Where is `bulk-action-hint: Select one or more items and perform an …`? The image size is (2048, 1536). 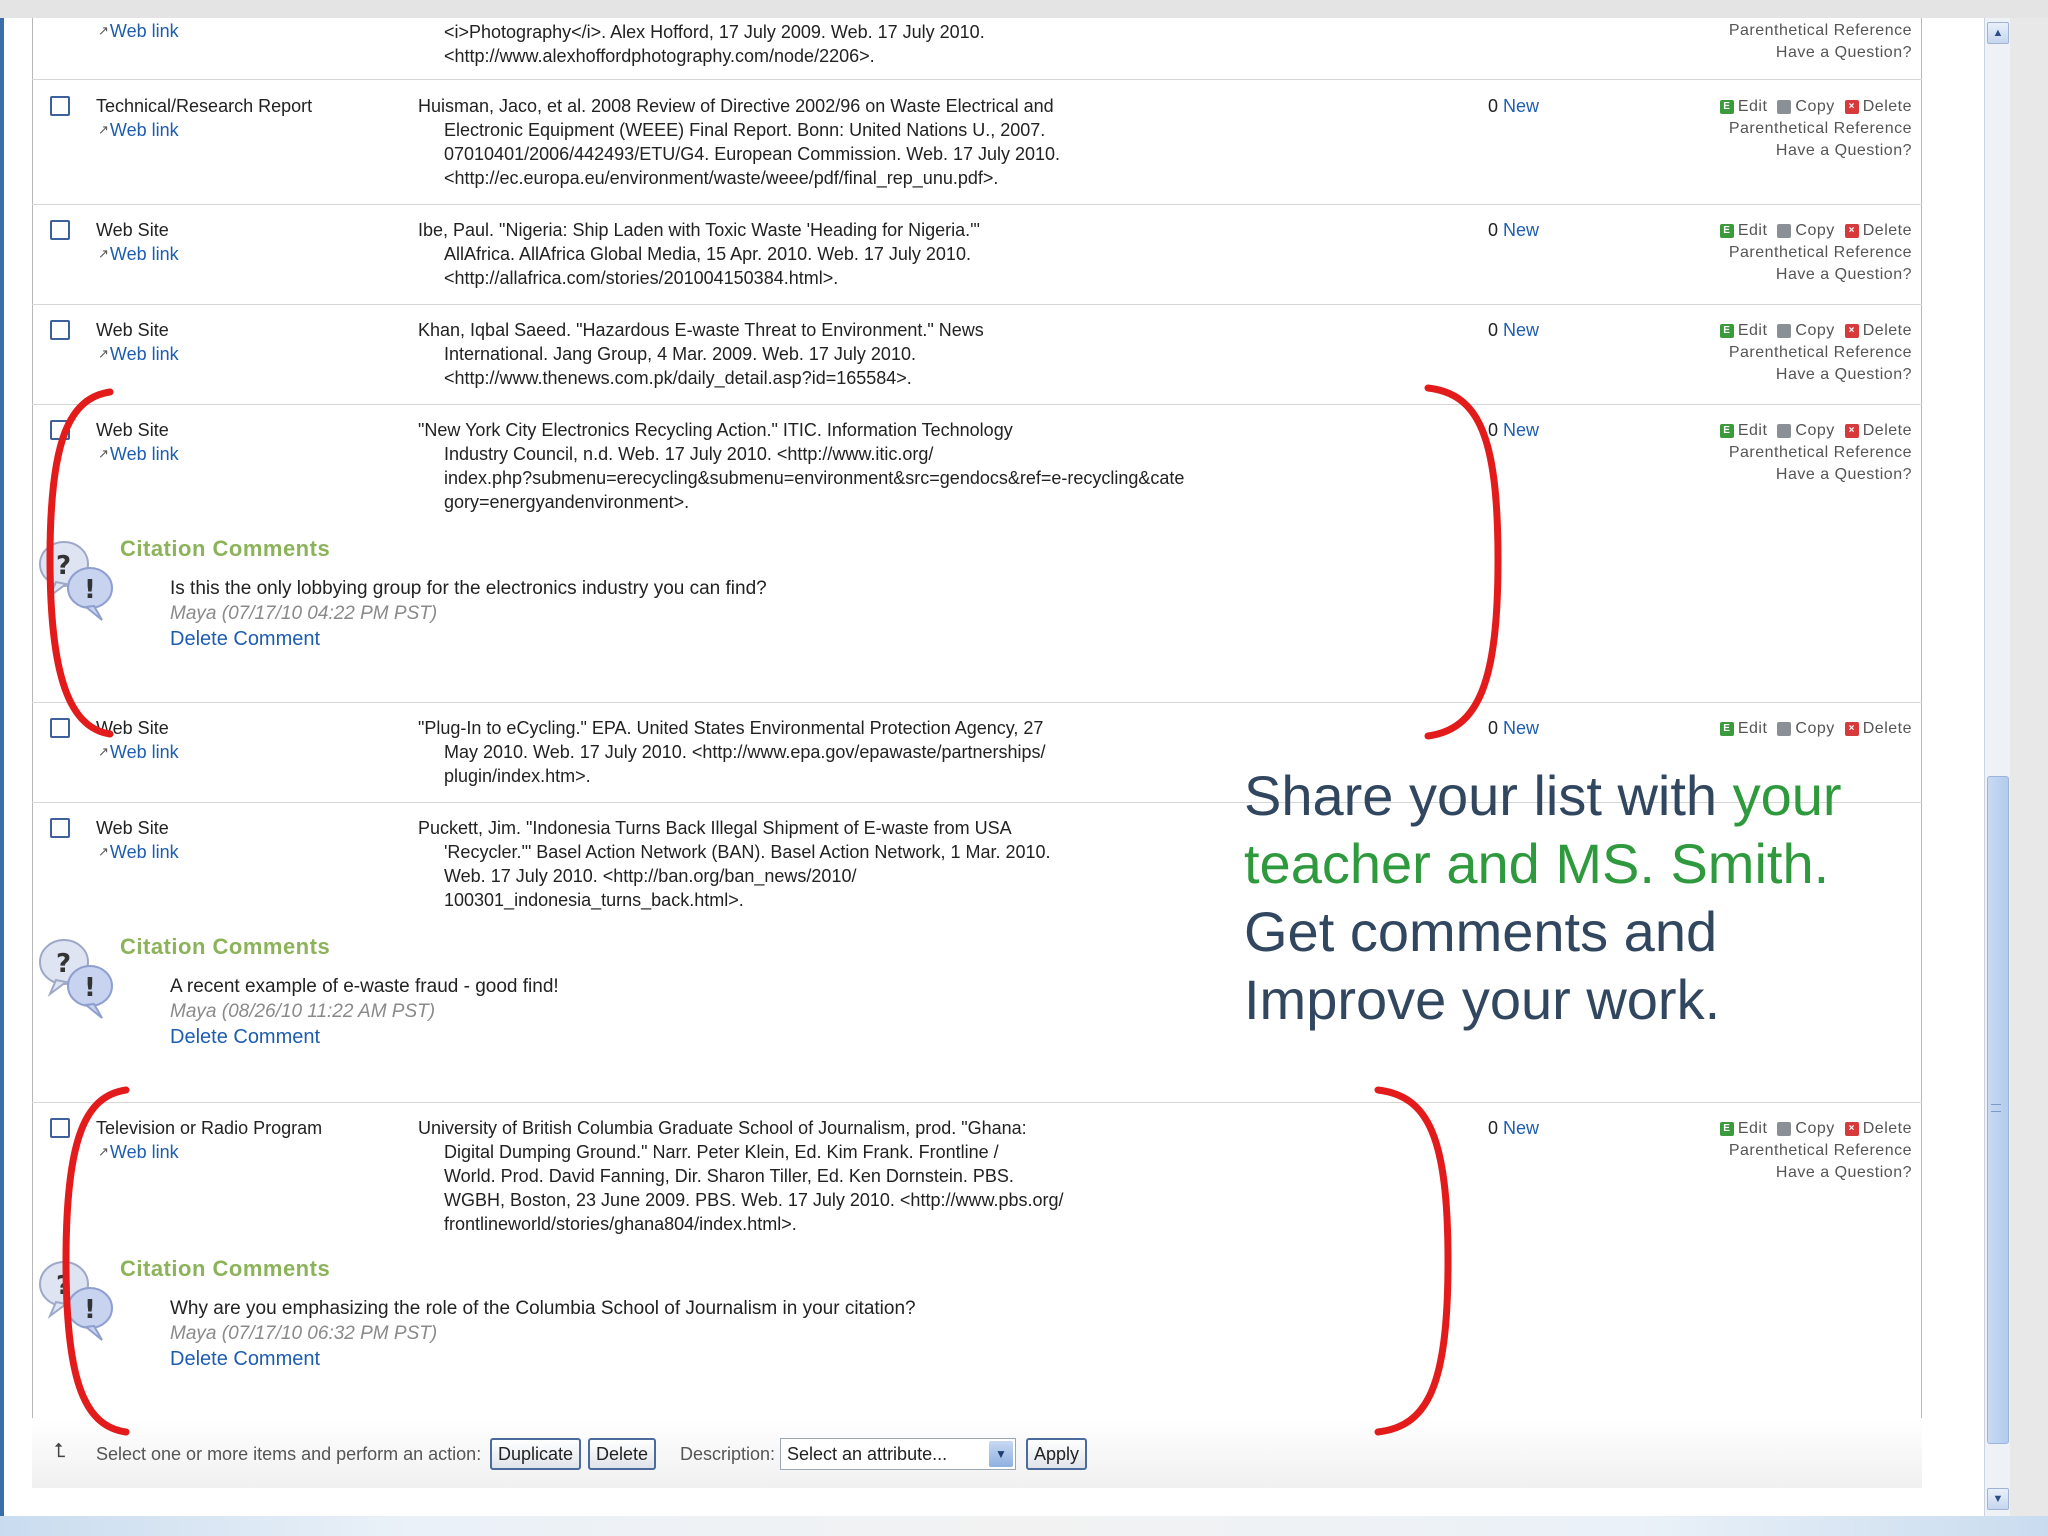
bulk-action-hint: Select one or more items and perform an … is located at coordinates (289, 1454).